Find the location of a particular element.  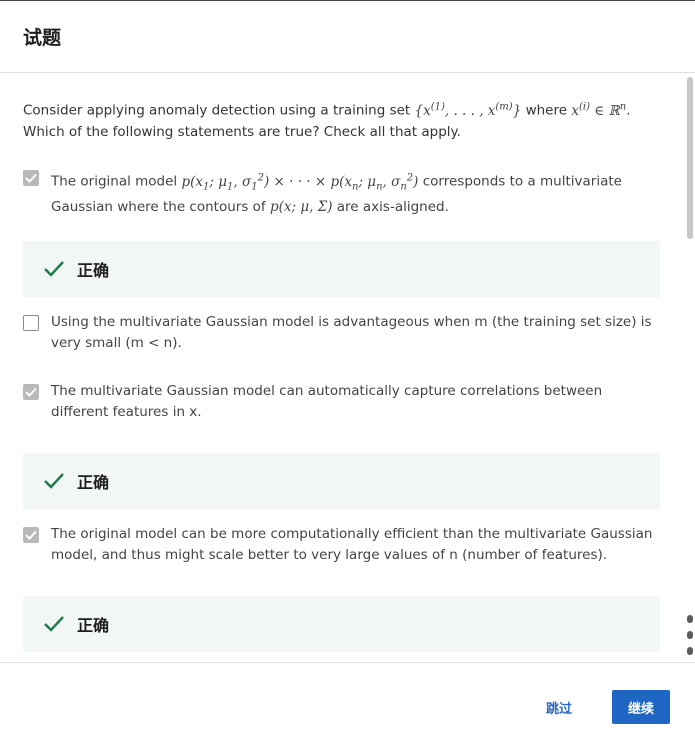

option-4-checkbox is located at coordinates (31, 535).